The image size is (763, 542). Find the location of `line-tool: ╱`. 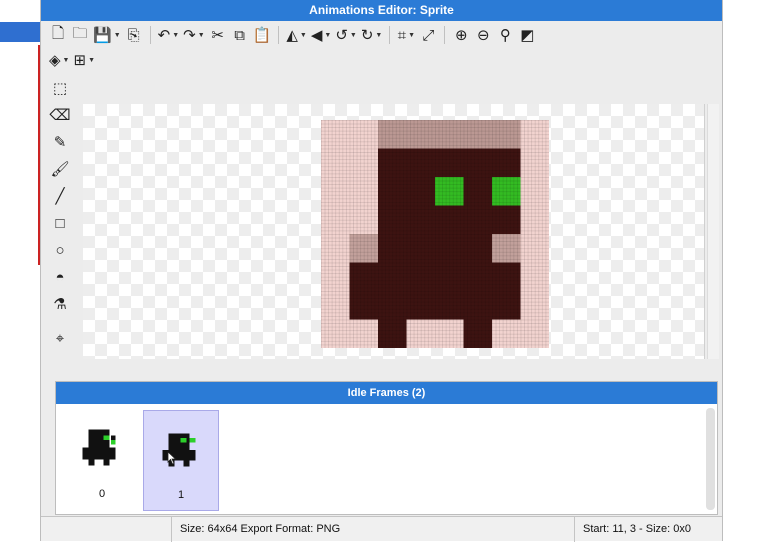

line-tool: ╱ is located at coordinates (60, 196).